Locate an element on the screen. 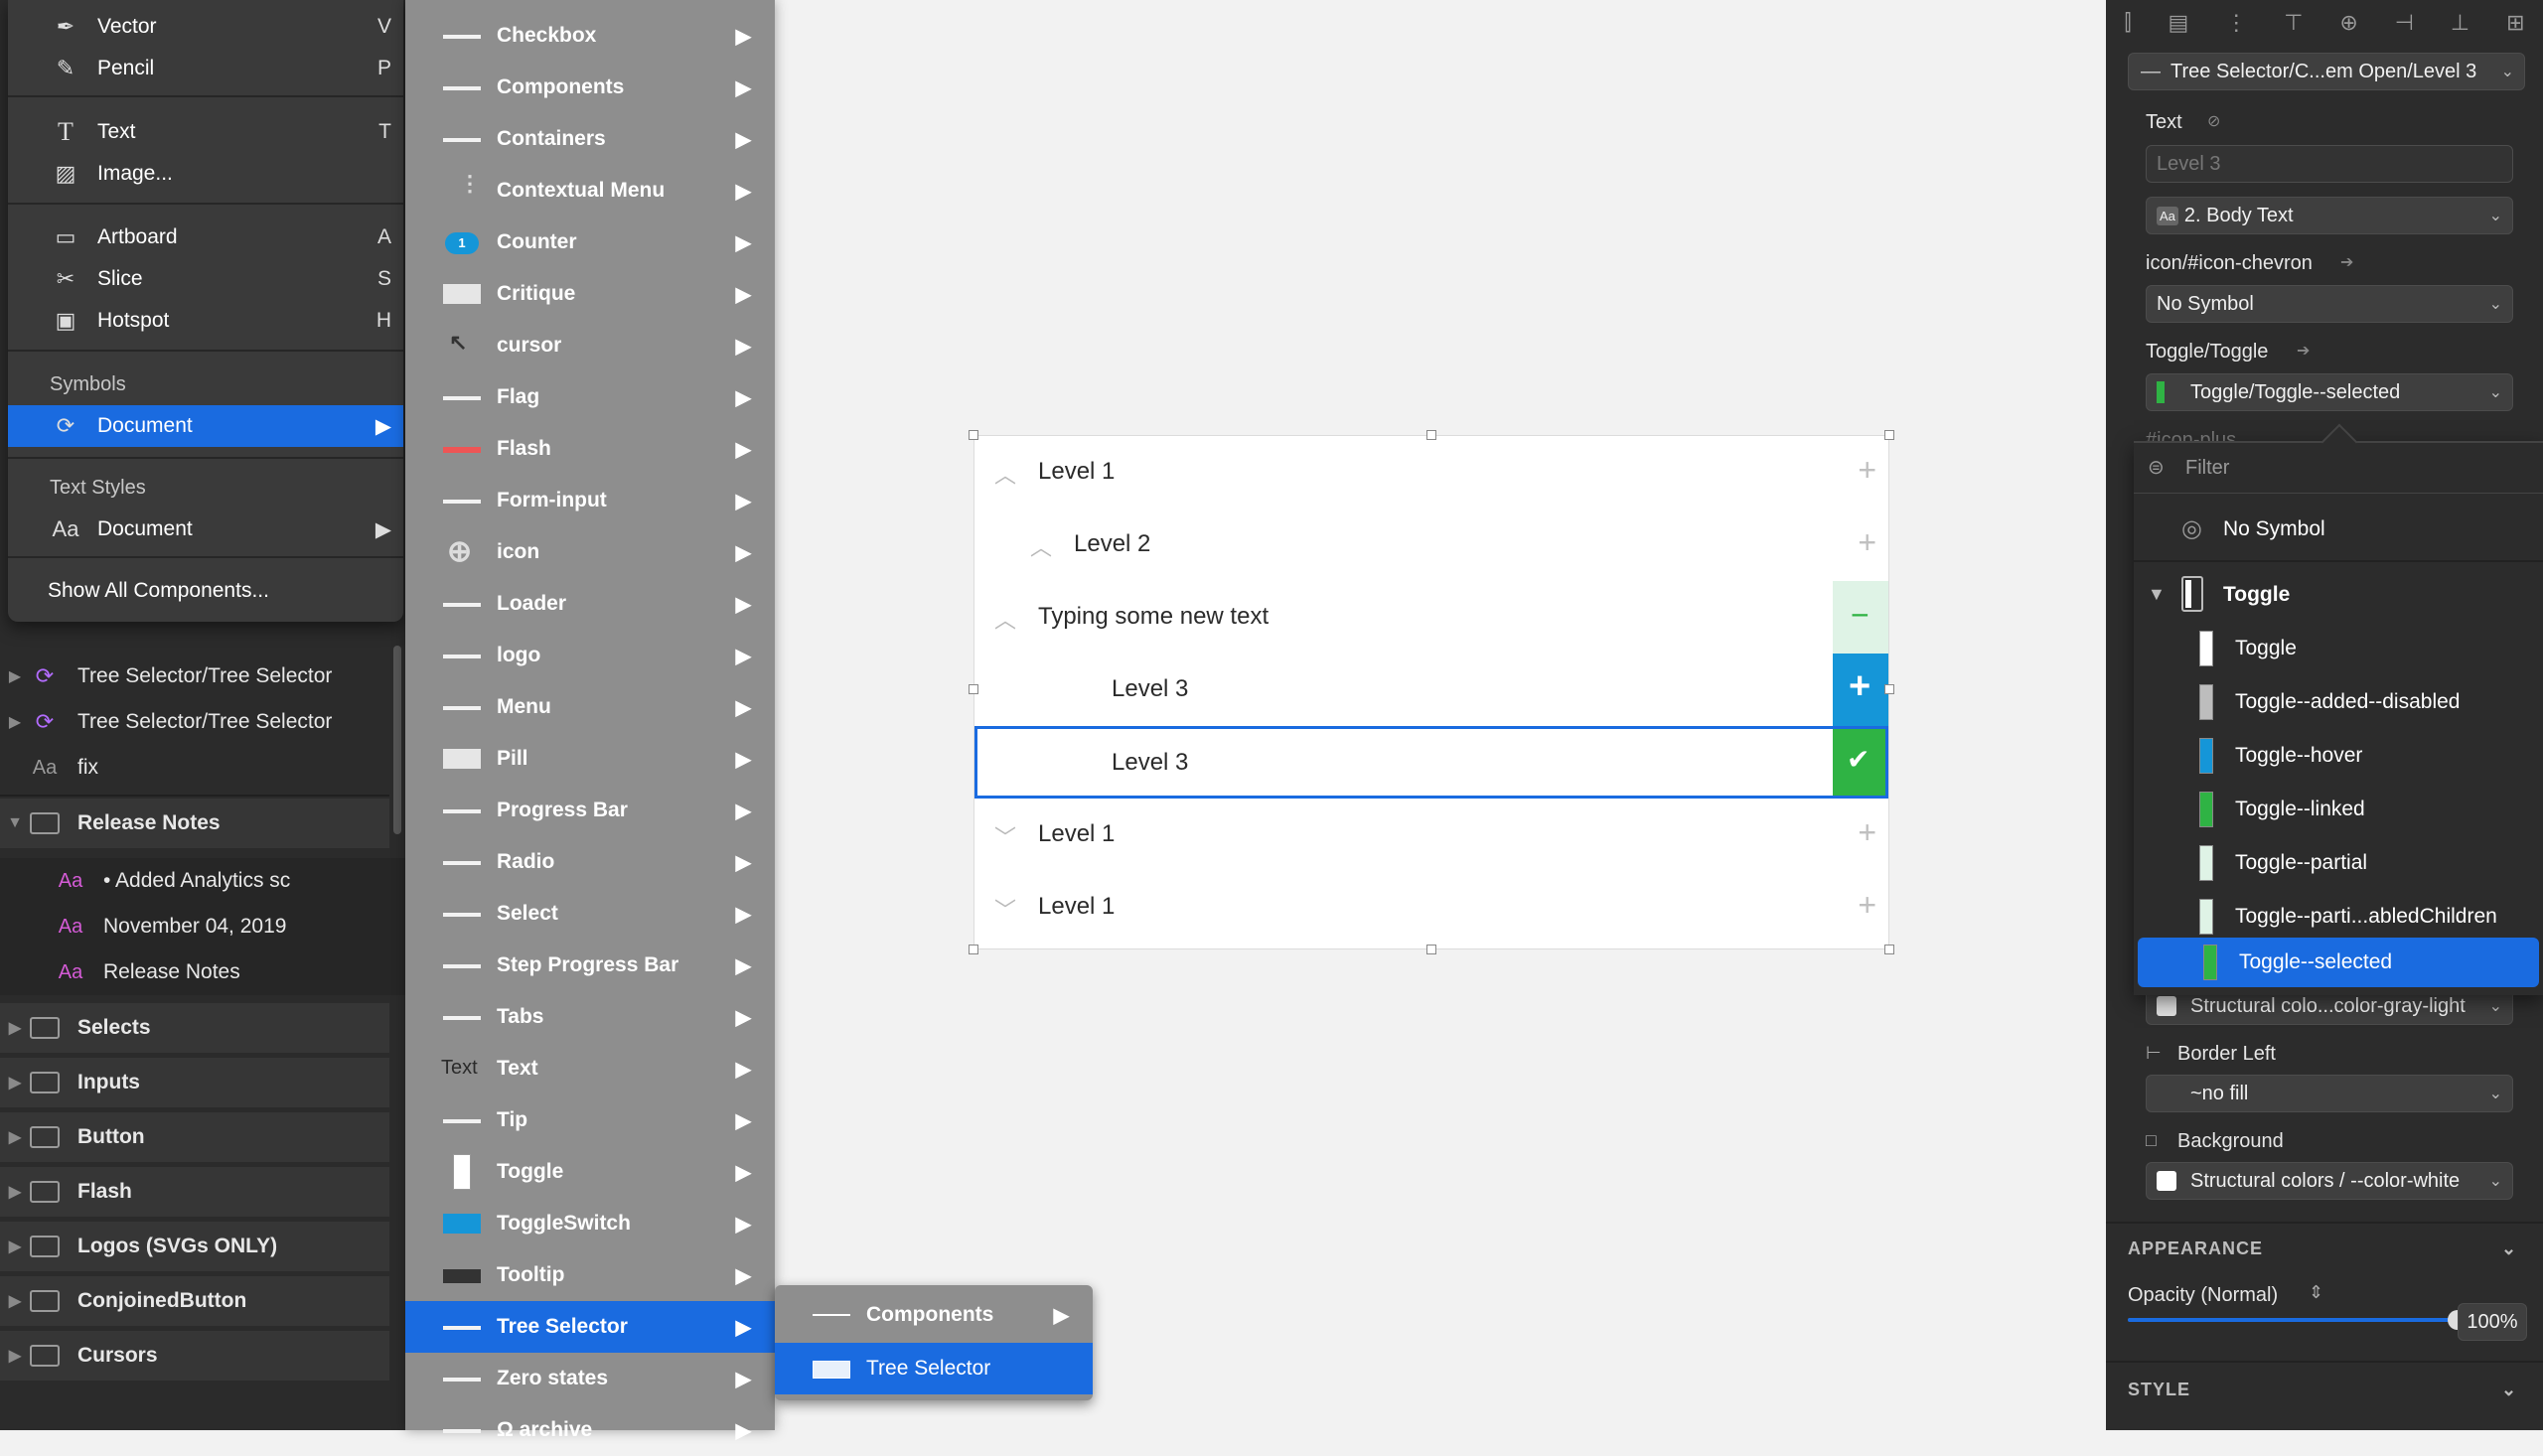  symbol-option: Toggle--parti...abledChildren is located at coordinates (2334, 917).